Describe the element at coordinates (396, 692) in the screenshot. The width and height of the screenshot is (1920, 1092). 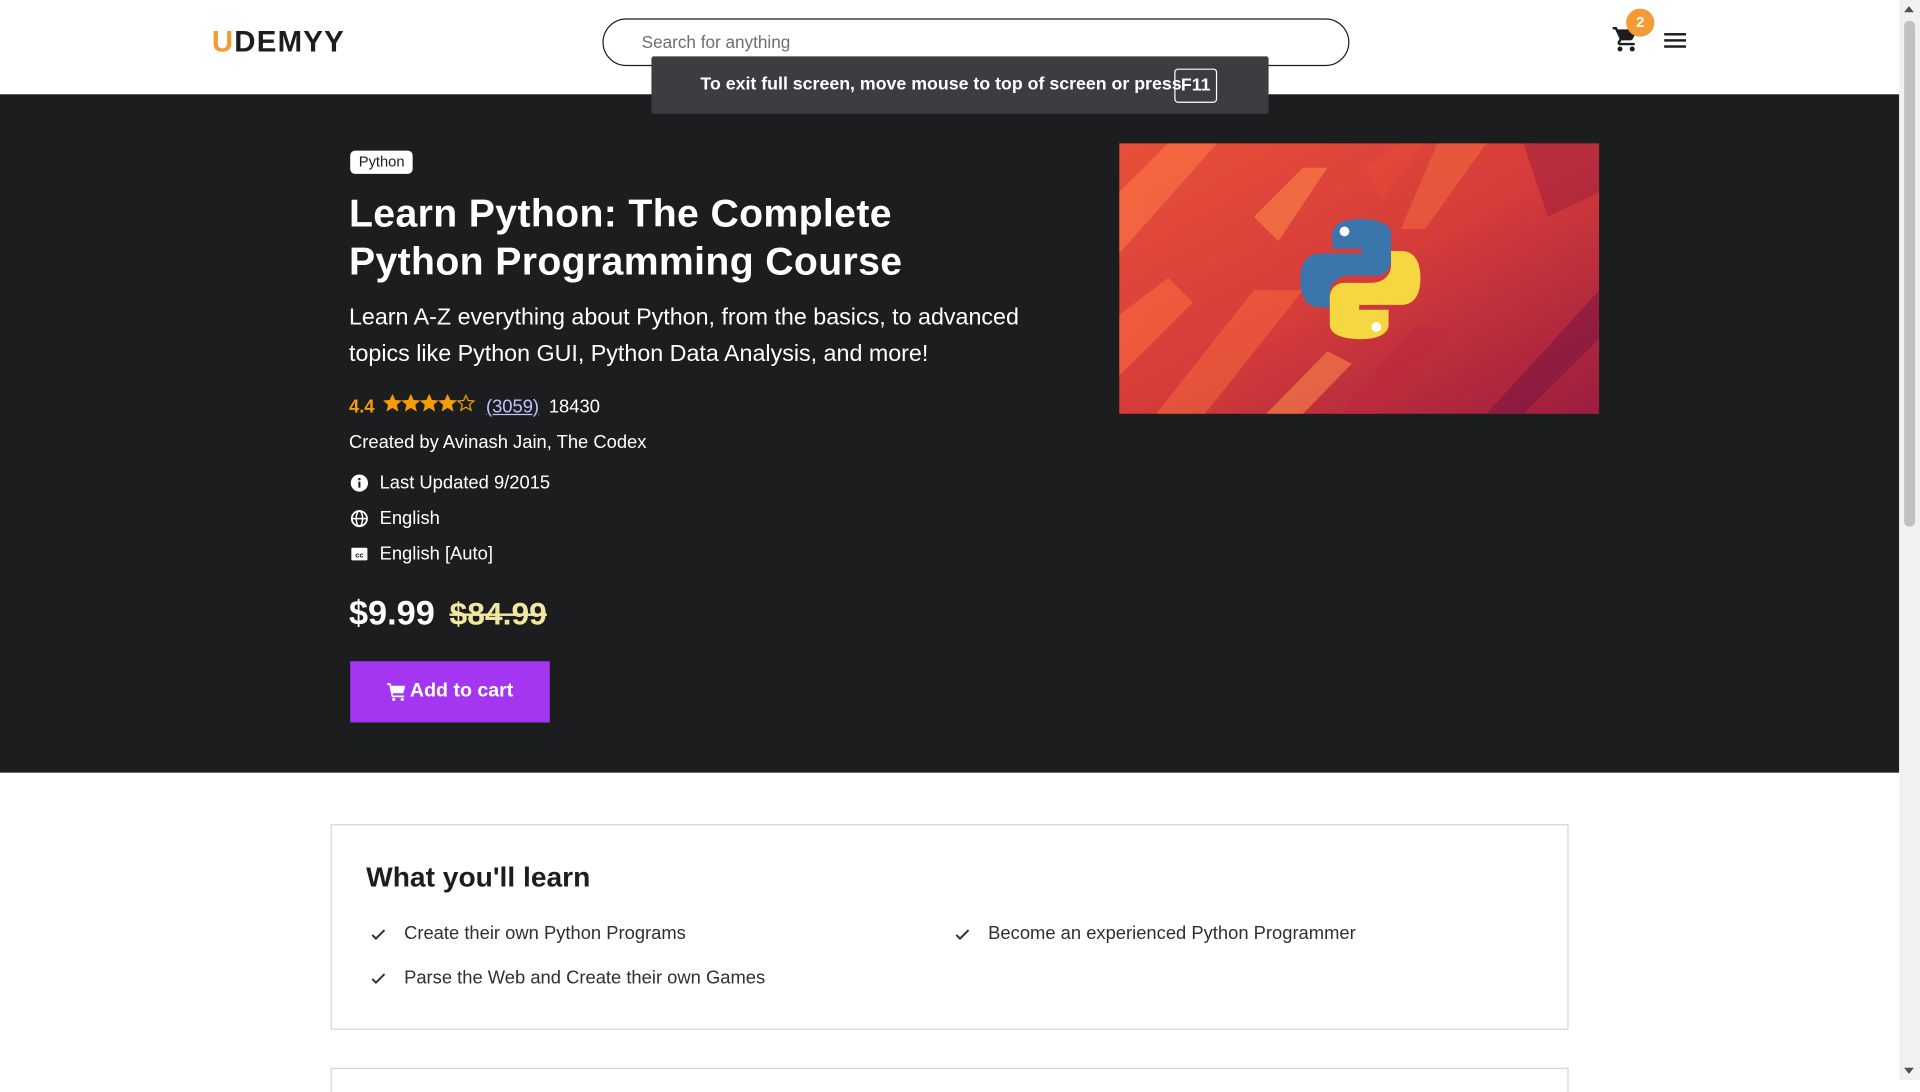
I see `cart-icon` at that location.